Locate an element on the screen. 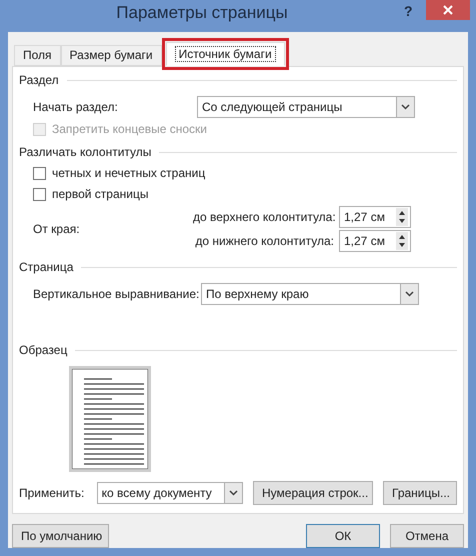 The width and height of the screenshot is (476, 556). dialog-button: По умолчанию is located at coordinates (60, 536).